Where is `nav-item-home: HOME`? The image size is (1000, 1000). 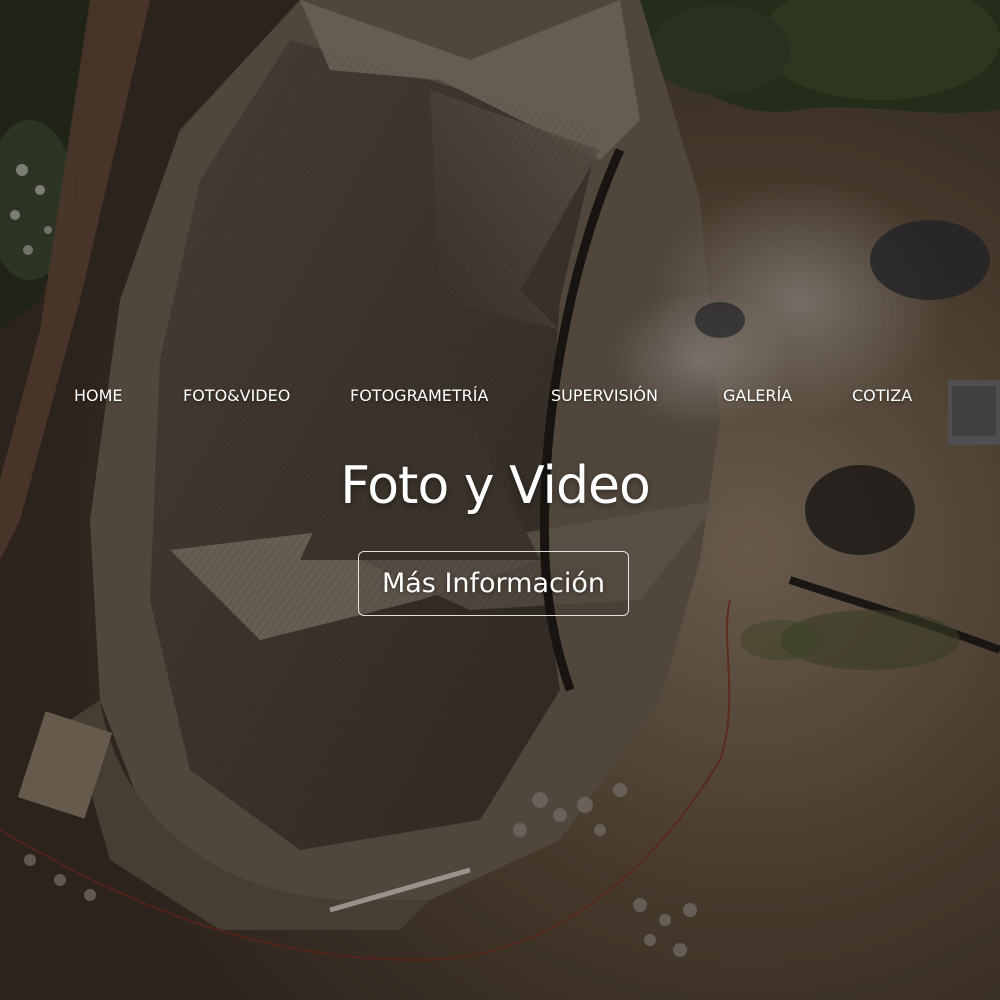
nav-item-home: HOME is located at coordinates (98, 395).